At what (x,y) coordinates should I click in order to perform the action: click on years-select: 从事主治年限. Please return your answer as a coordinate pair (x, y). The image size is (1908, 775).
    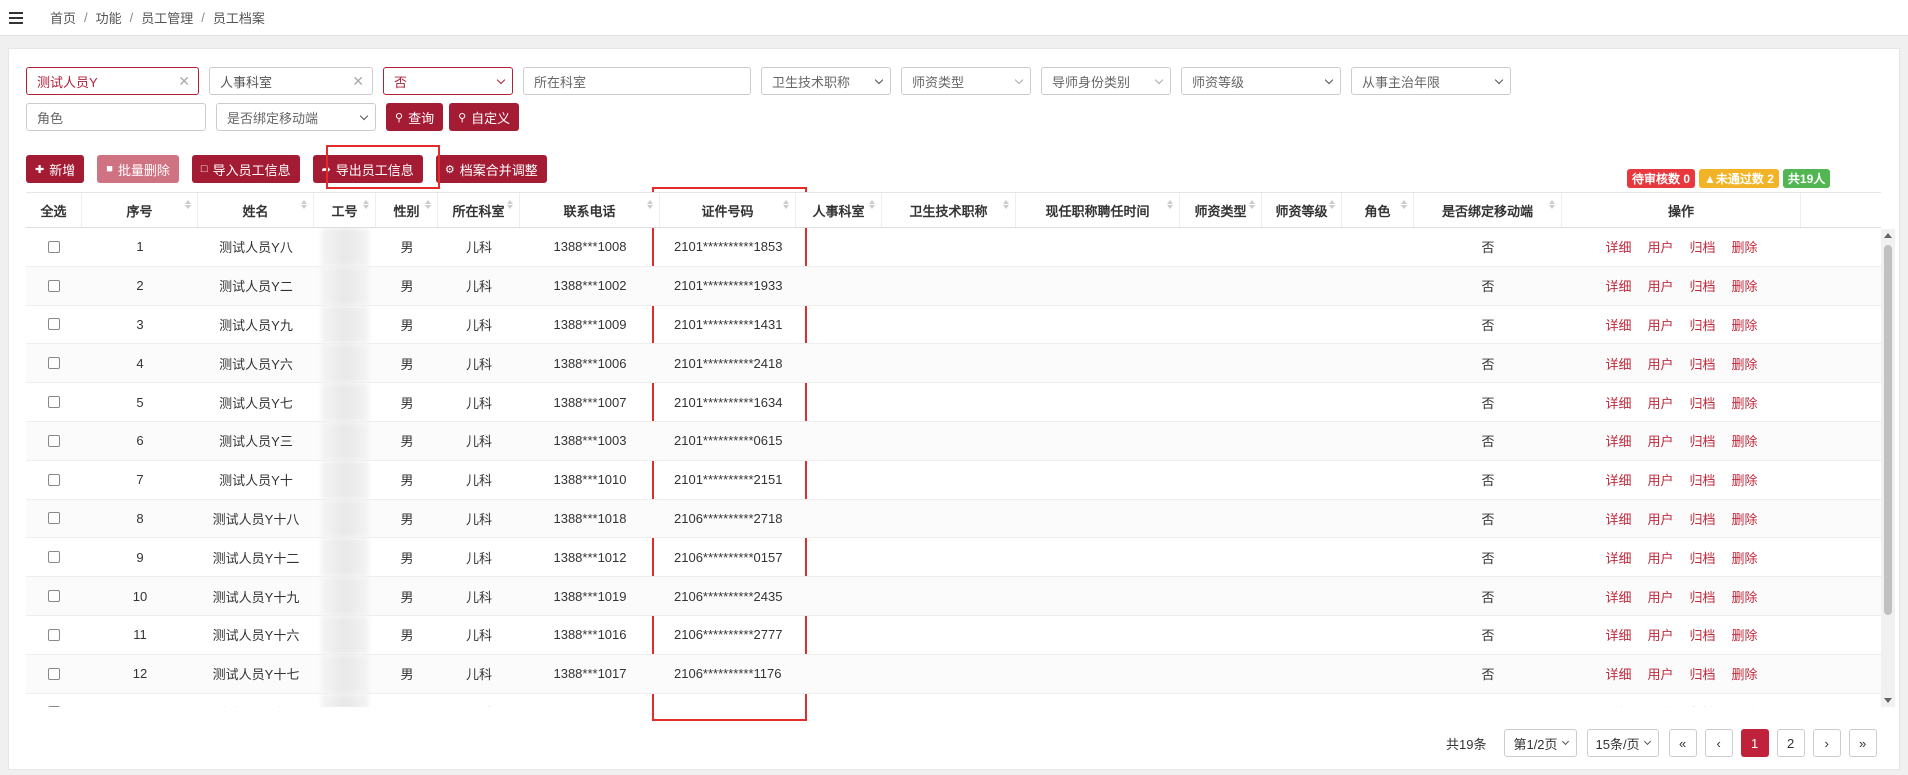
    Looking at the image, I should click on (1431, 81).